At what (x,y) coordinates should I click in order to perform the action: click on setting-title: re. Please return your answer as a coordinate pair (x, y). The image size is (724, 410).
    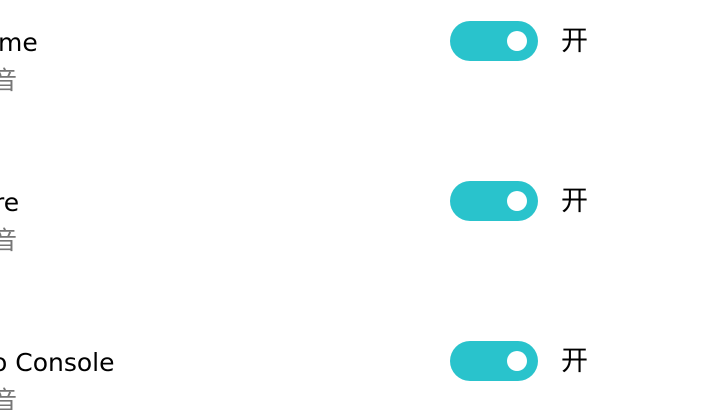
    Looking at the image, I should click on (10, 202).